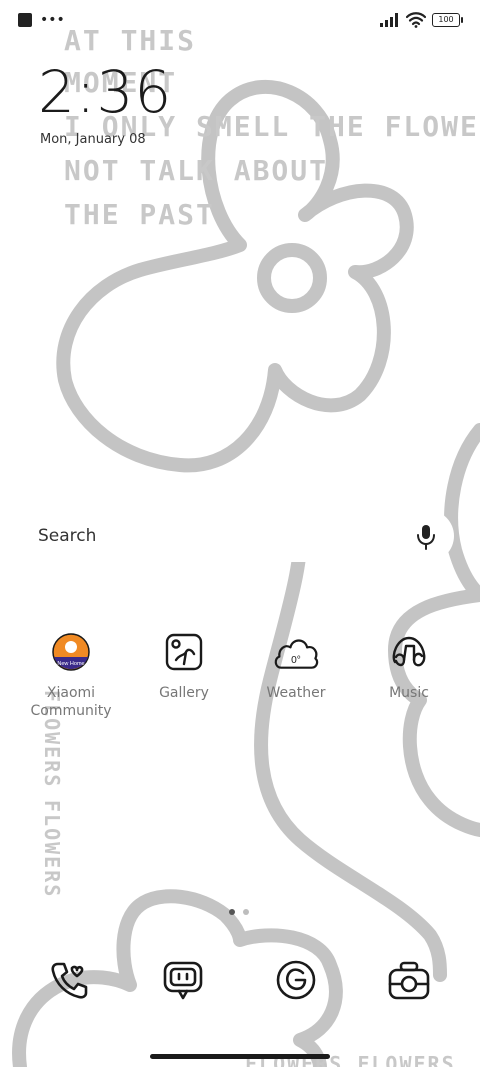 This screenshot has width=480, height=1067. I want to click on wifi-icon, so click(416, 20).